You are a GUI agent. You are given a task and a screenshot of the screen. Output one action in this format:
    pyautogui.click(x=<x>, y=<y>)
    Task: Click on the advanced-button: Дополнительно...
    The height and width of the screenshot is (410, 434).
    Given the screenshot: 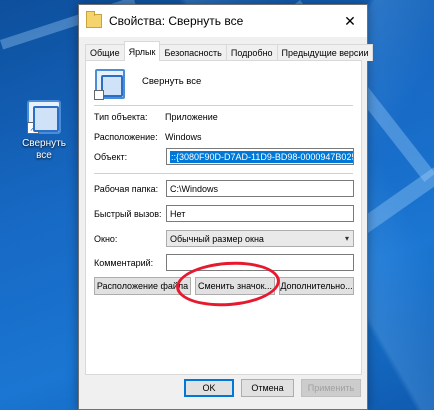 What is the action you would take?
    pyautogui.click(x=316, y=286)
    